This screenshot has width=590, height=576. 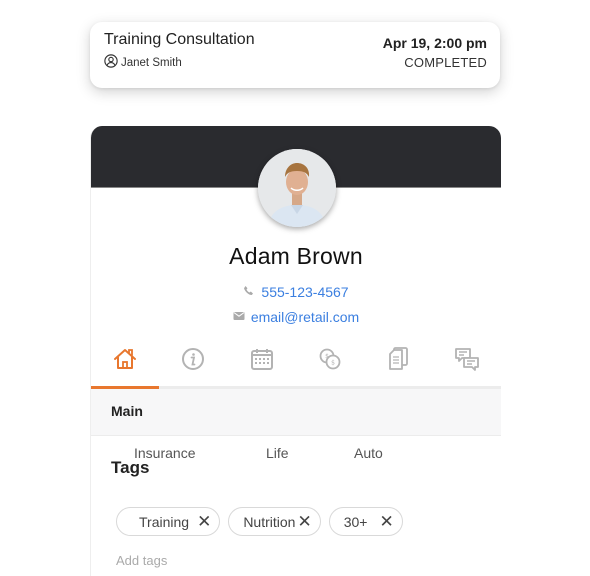 I want to click on section-header-main: Main, so click(x=296, y=412).